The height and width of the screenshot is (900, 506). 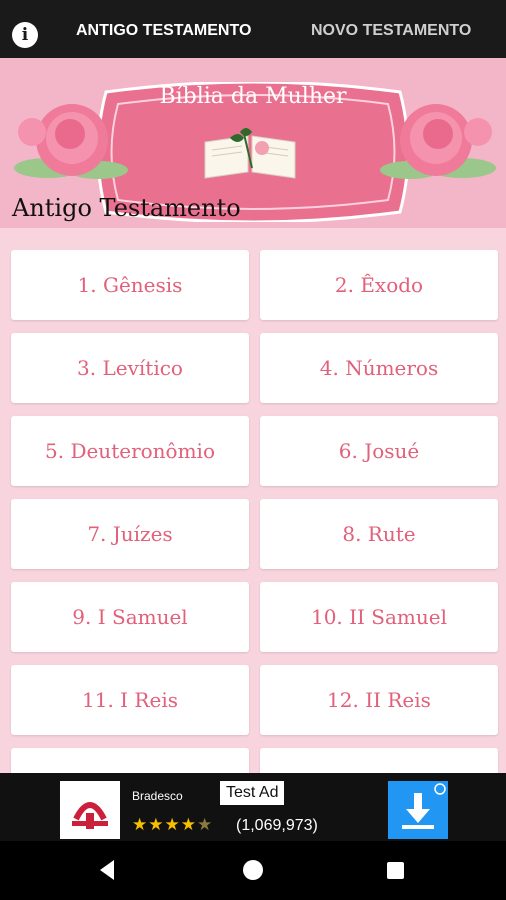 I want to click on book-button: 8. Rute, so click(x=379, y=534).